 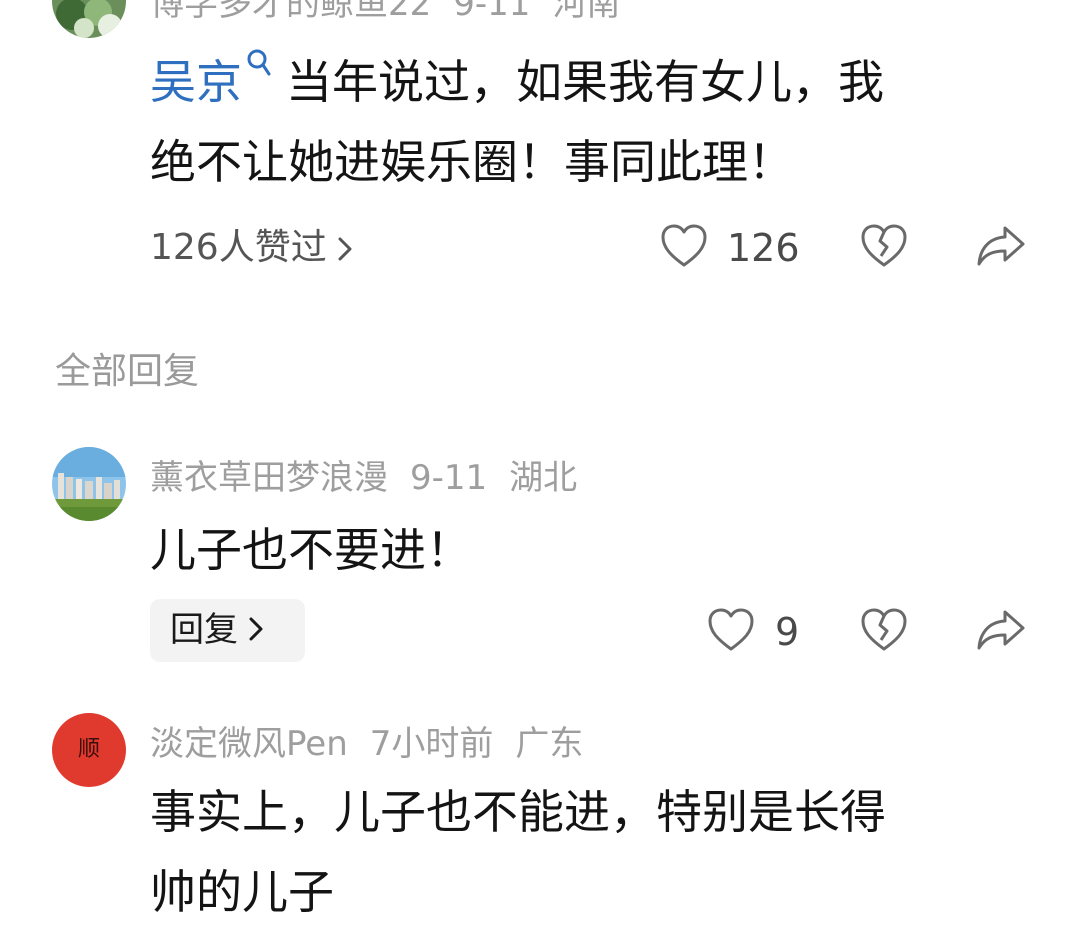 I want to click on reply-1-meta: 薰衣草田梦浪漫 9-11 湖北, so click(x=374, y=478).